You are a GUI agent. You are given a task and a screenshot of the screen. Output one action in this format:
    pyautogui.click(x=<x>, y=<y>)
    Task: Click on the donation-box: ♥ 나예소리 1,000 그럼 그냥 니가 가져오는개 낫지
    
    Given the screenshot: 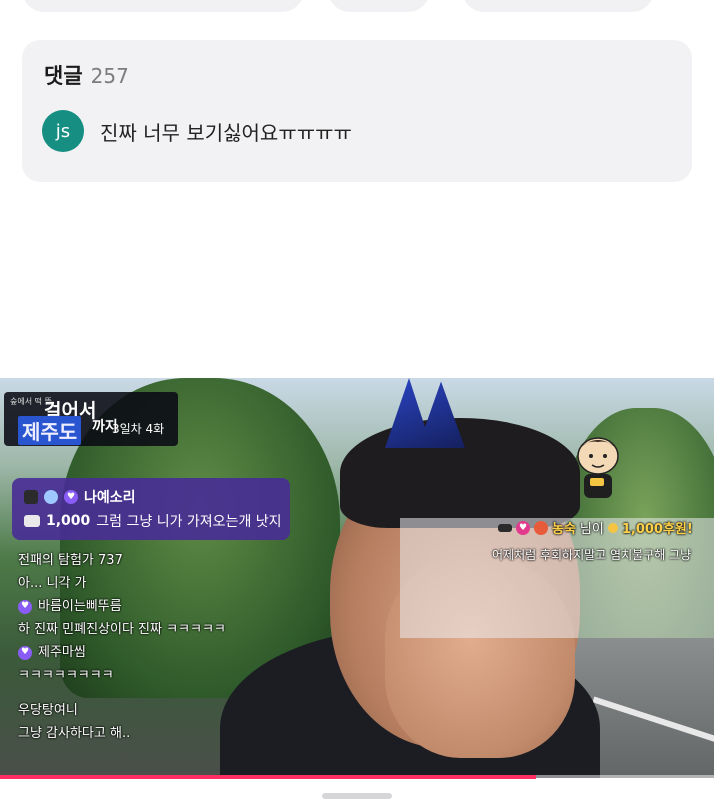 What is the action you would take?
    pyautogui.click(x=151, y=509)
    